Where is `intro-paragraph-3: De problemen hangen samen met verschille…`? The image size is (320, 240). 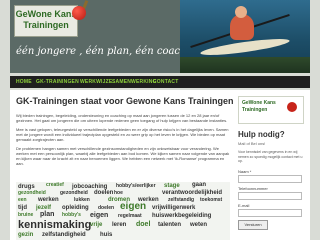
intro-paragraph-3: De problemen hangen samen met verschille… is located at coordinates (123, 156).